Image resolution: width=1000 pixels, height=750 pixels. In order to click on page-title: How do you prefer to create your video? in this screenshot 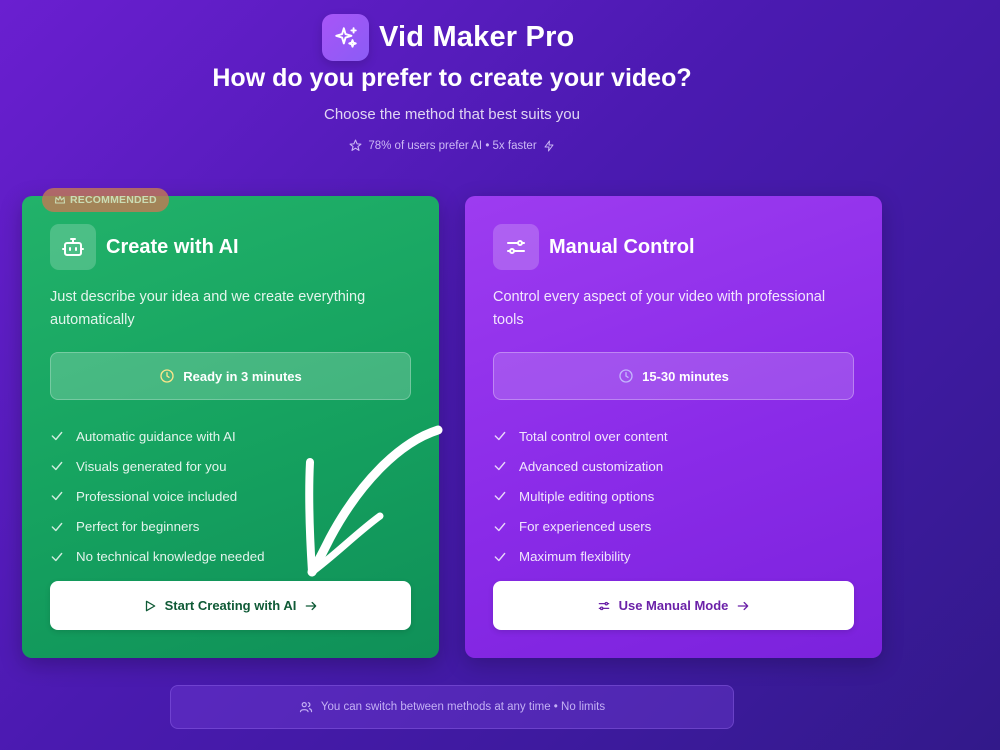, I will do `click(452, 78)`.